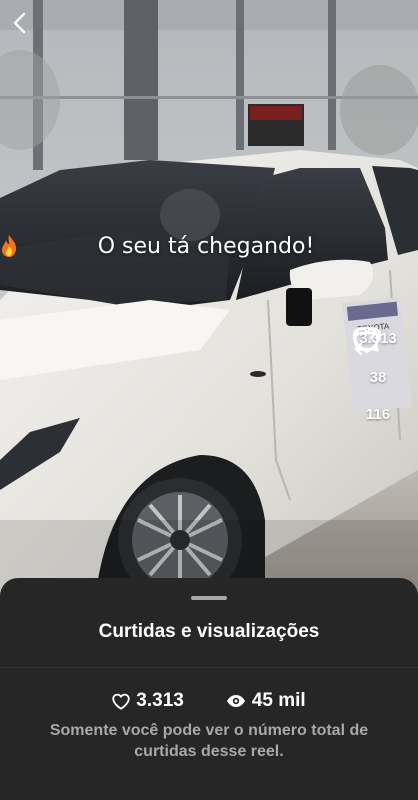 The height and width of the screenshot is (800, 418). I want to click on repost-button: 116, so click(372, 374).